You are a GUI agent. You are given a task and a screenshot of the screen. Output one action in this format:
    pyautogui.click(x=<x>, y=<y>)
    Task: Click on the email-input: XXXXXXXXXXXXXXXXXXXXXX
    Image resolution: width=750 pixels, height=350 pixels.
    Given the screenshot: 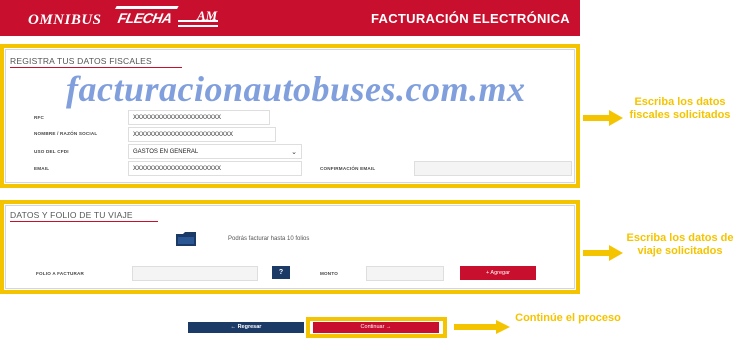 What is the action you would take?
    pyautogui.click(x=215, y=168)
    